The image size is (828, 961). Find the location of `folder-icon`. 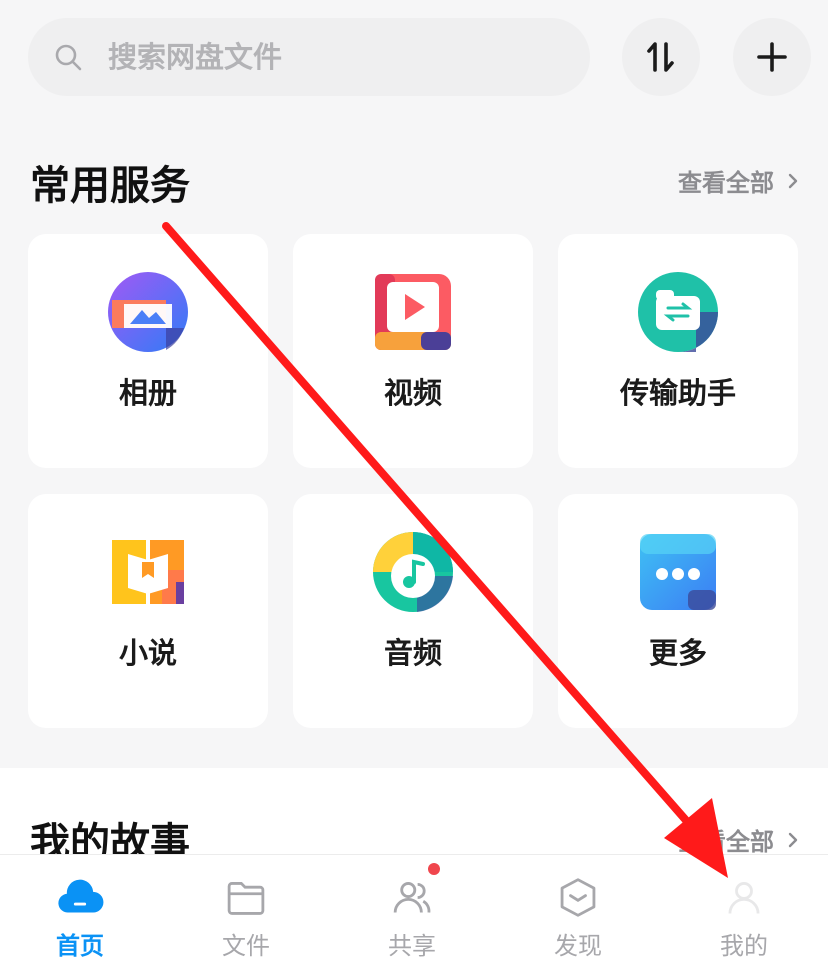

folder-icon is located at coordinates (246, 898).